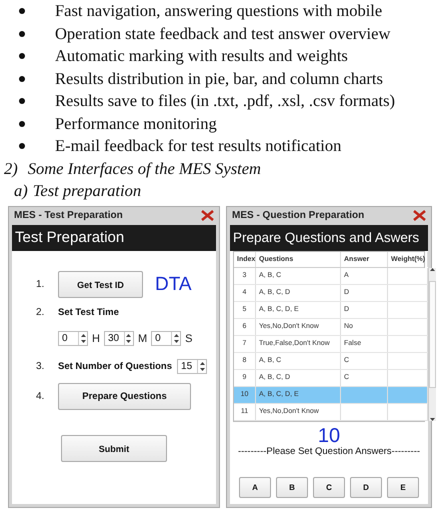 This screenshot has width=440, height=512. What do you see at coordinates (119, 338) in the screenshot?
I see `number-spinner: 30` at bounding box center [119, 338].